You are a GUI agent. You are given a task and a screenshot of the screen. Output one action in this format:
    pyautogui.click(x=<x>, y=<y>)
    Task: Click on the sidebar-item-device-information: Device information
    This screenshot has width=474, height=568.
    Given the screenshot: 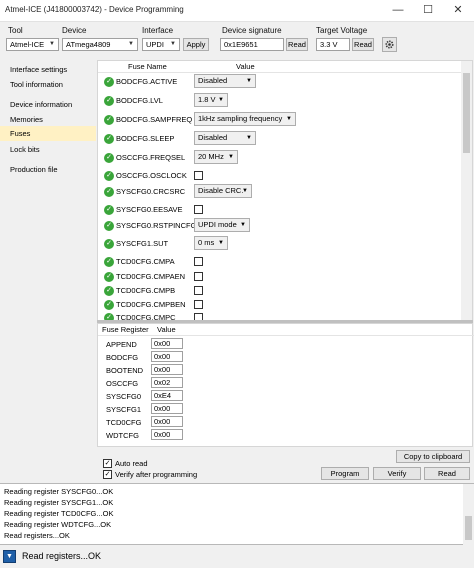 What is the action you would take?
    pyautogui.click(x=48, y=104)
    